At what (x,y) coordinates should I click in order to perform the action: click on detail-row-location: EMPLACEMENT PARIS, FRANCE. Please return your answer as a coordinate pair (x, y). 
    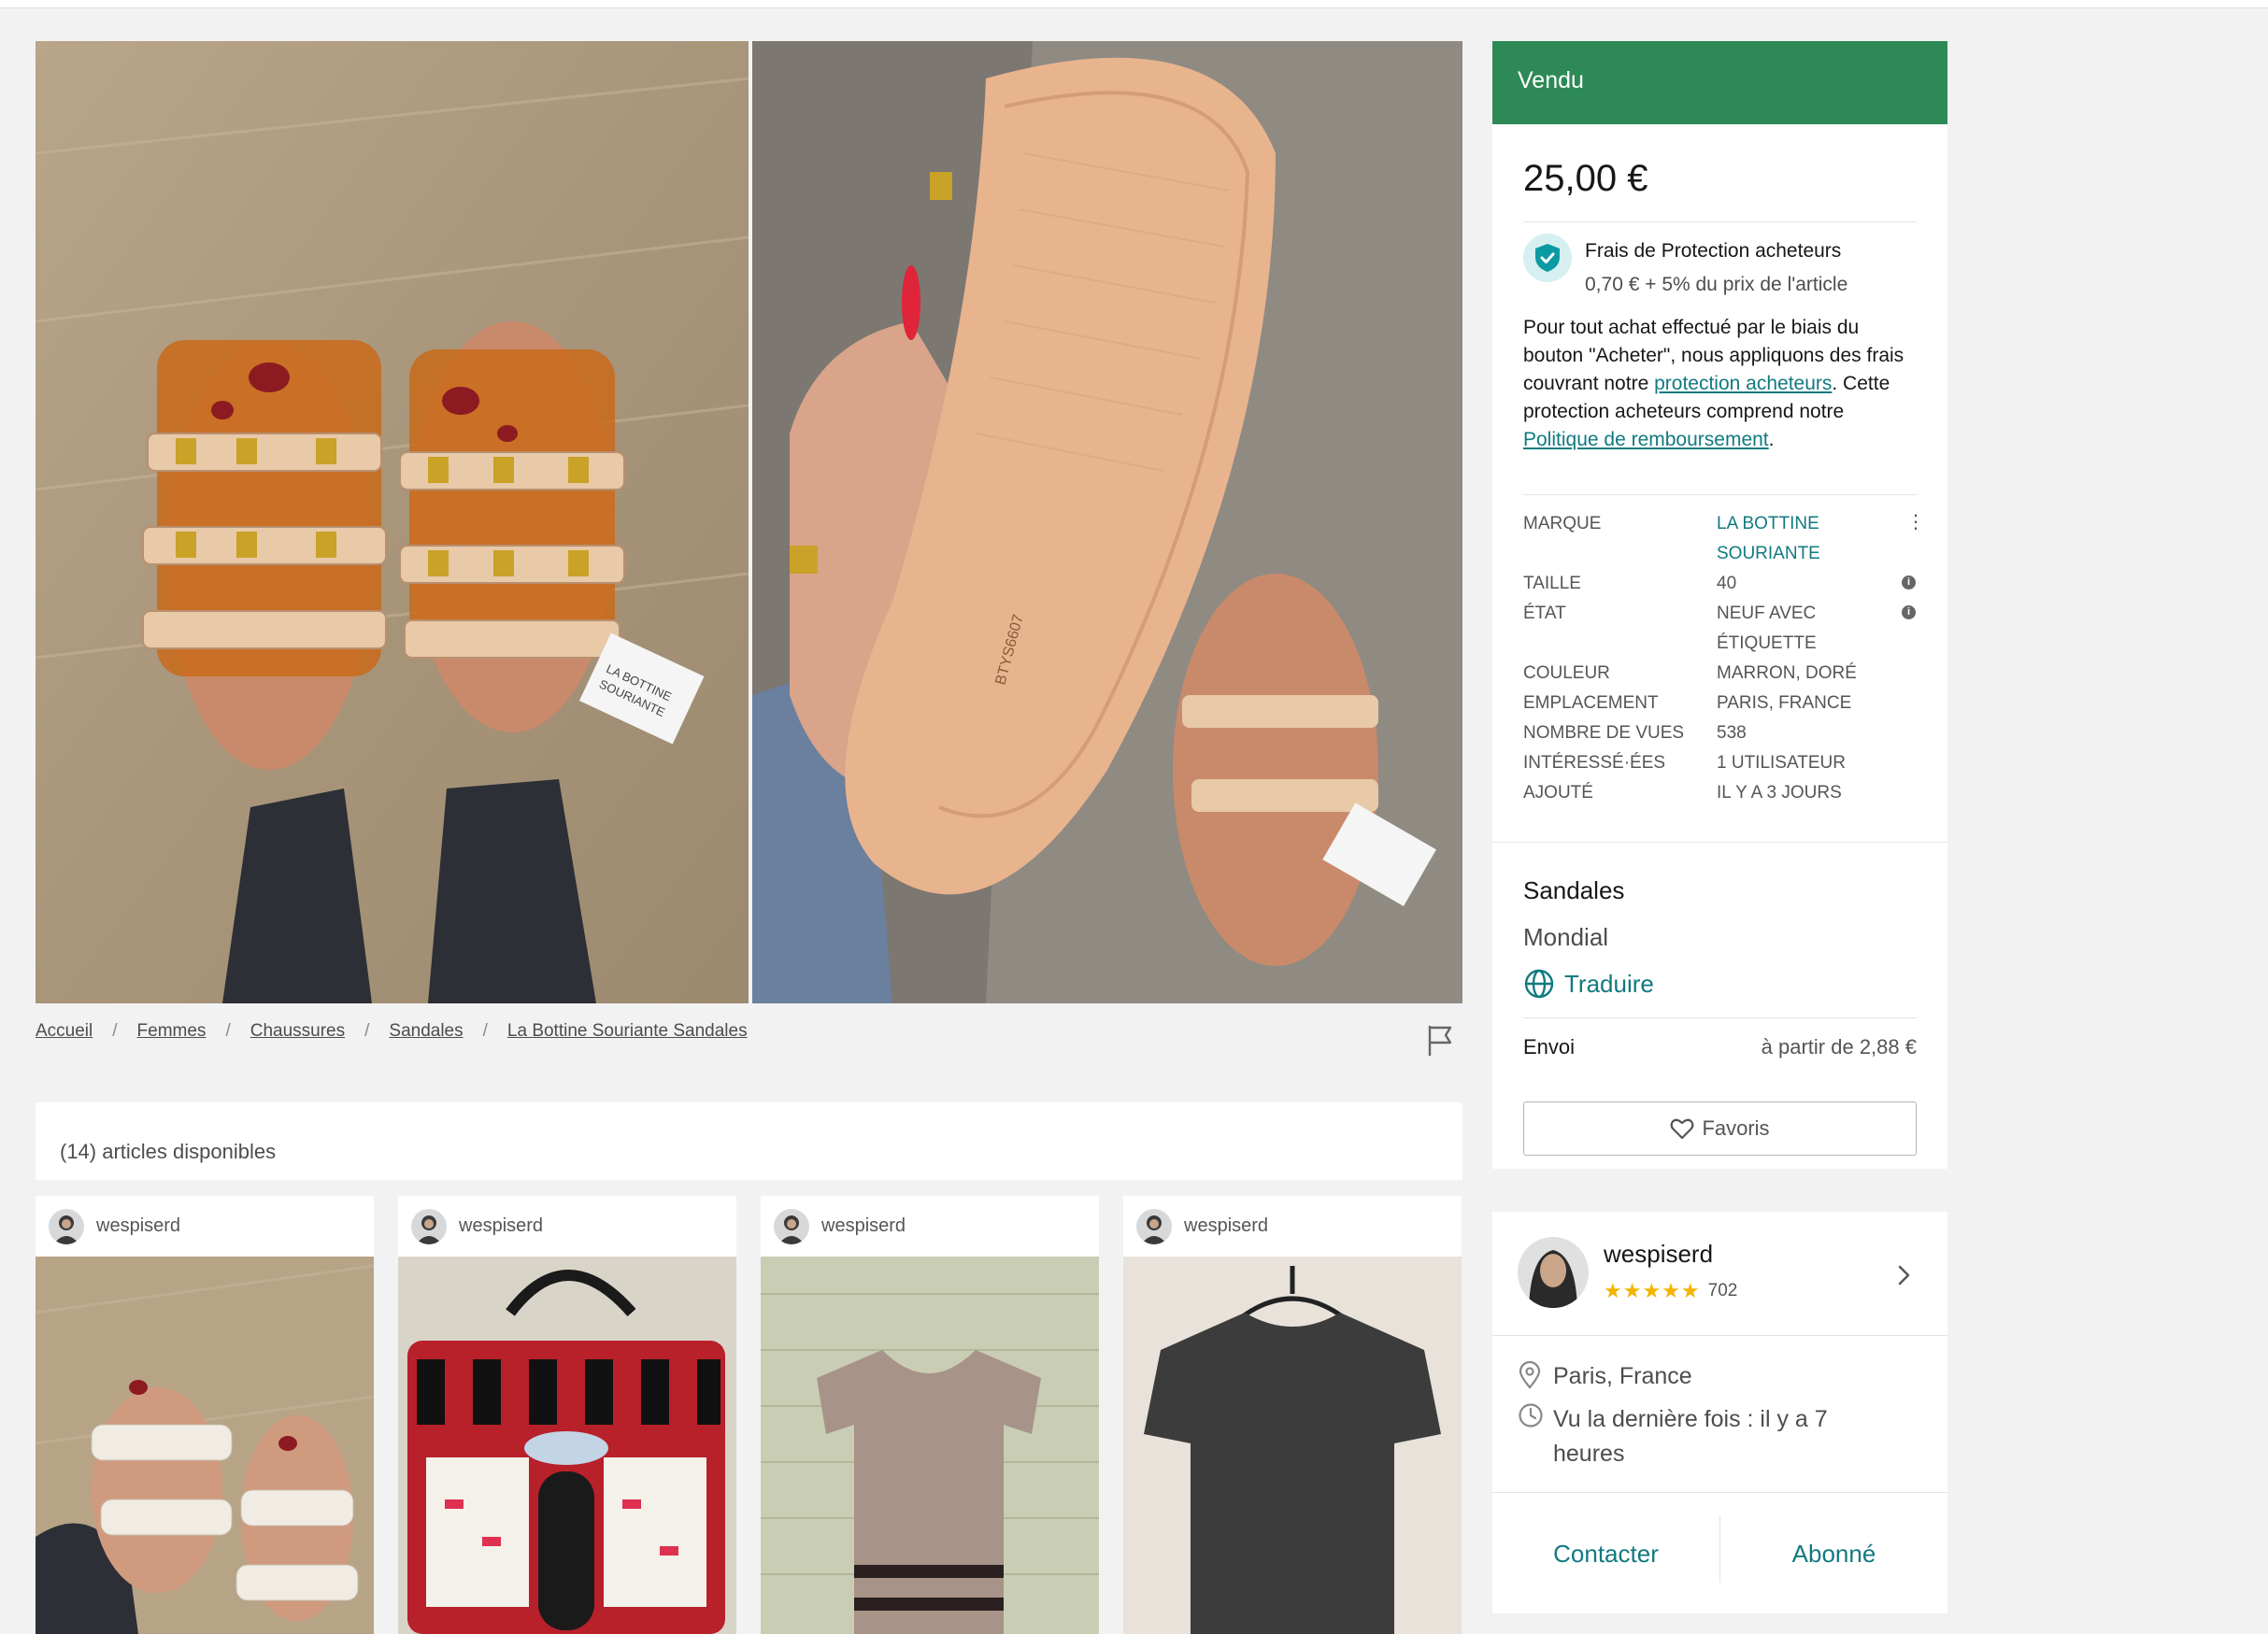
    Looking at the image, I should click on (1720, 703).